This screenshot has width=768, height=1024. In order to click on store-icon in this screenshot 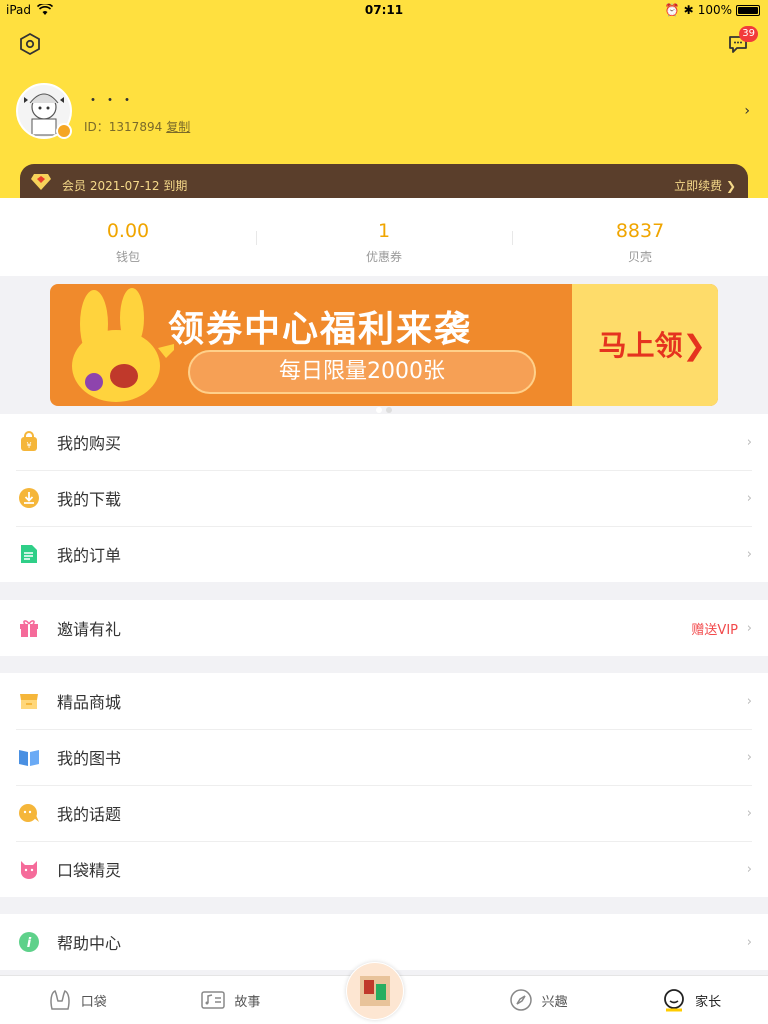, I will do `click(29, 701)`.